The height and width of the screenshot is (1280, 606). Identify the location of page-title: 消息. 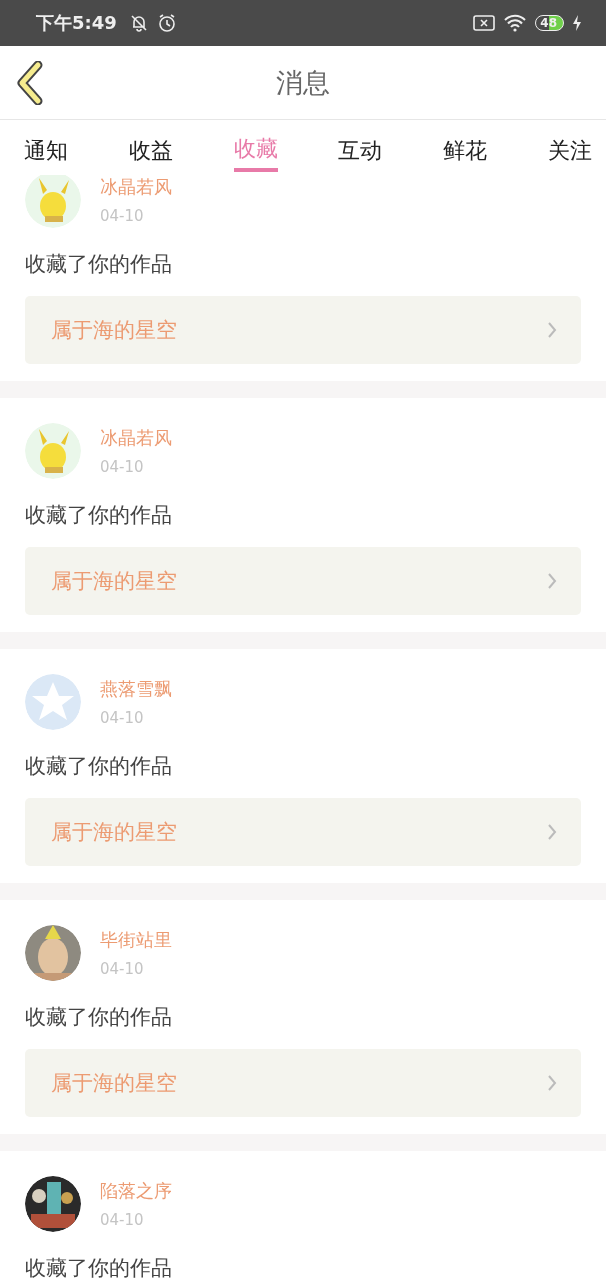
(303, 82).